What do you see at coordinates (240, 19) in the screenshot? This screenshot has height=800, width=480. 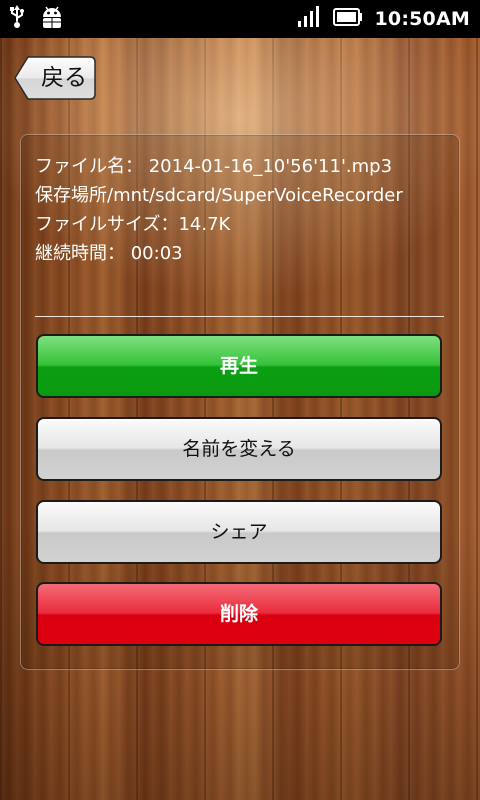 I see `status-bar: 10:50AM` at bounding box center [240, 19].